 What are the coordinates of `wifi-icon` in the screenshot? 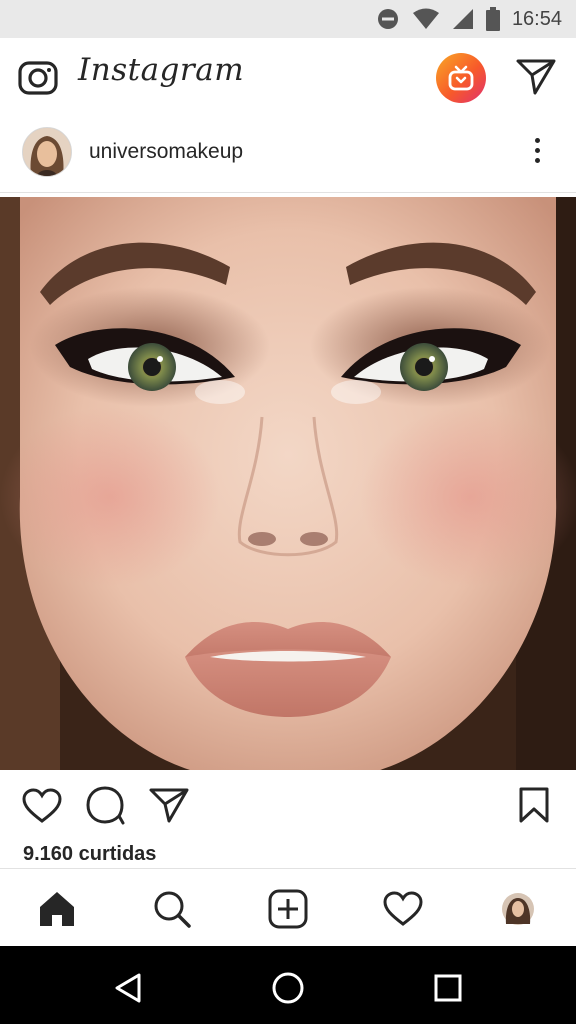 It's located at (425, 18).